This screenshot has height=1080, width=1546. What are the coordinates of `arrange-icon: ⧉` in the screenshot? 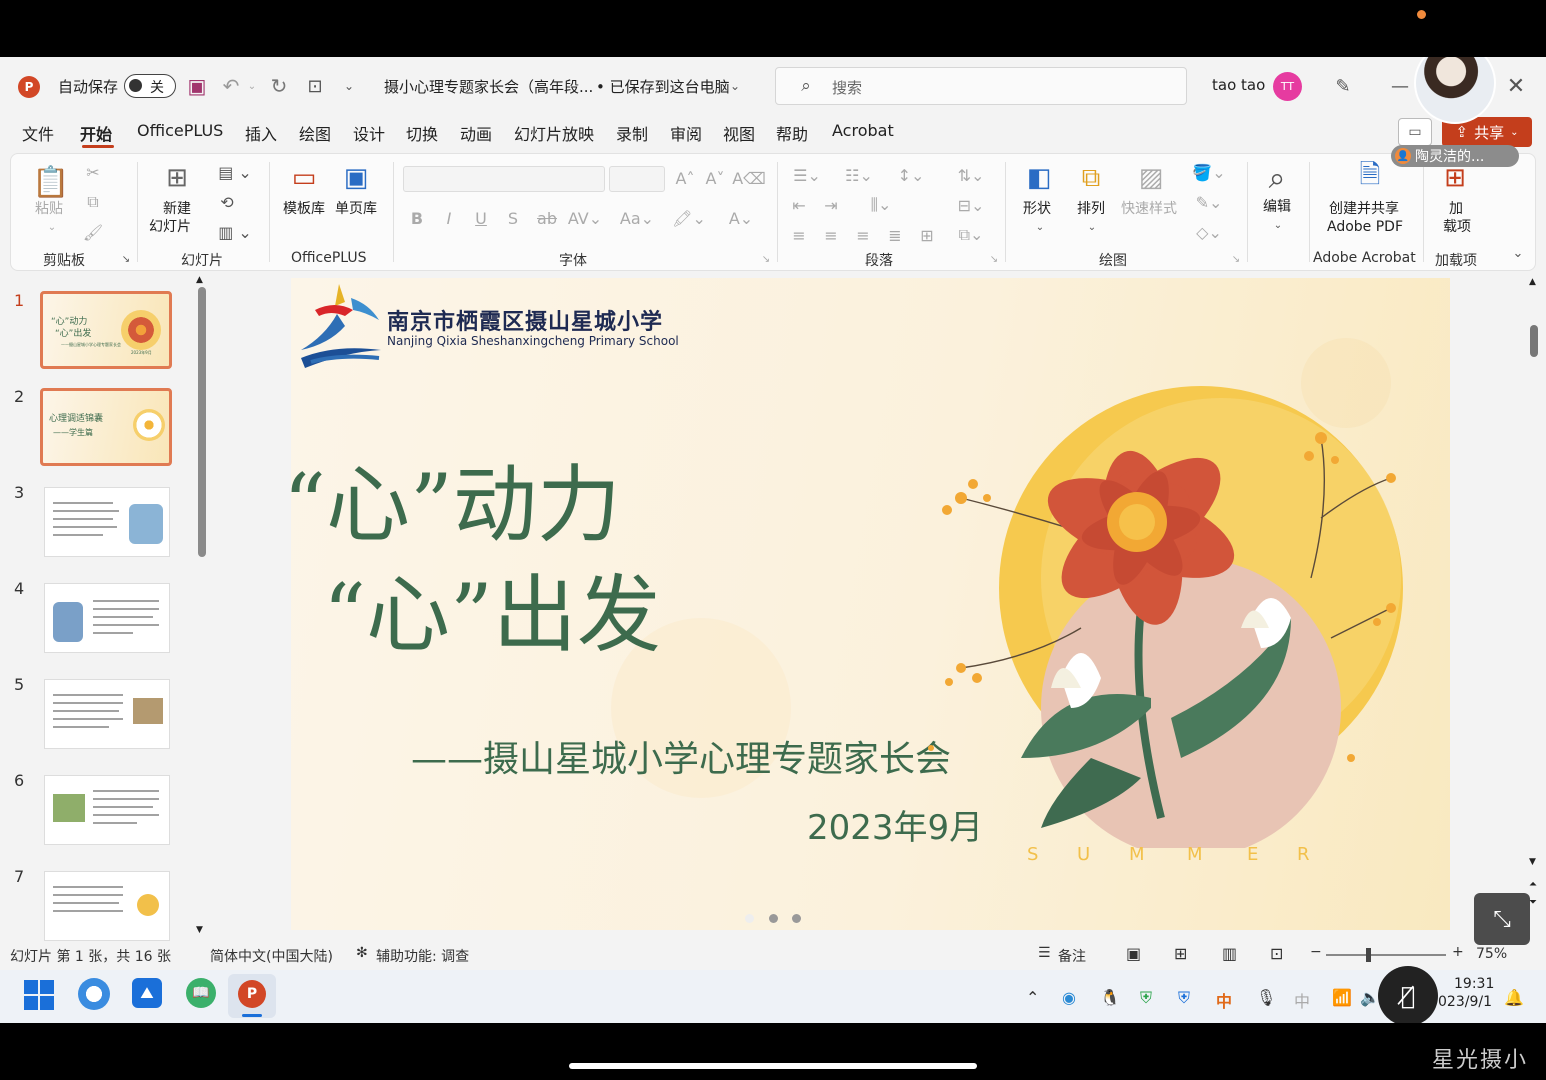 It's located at (1091, 178).